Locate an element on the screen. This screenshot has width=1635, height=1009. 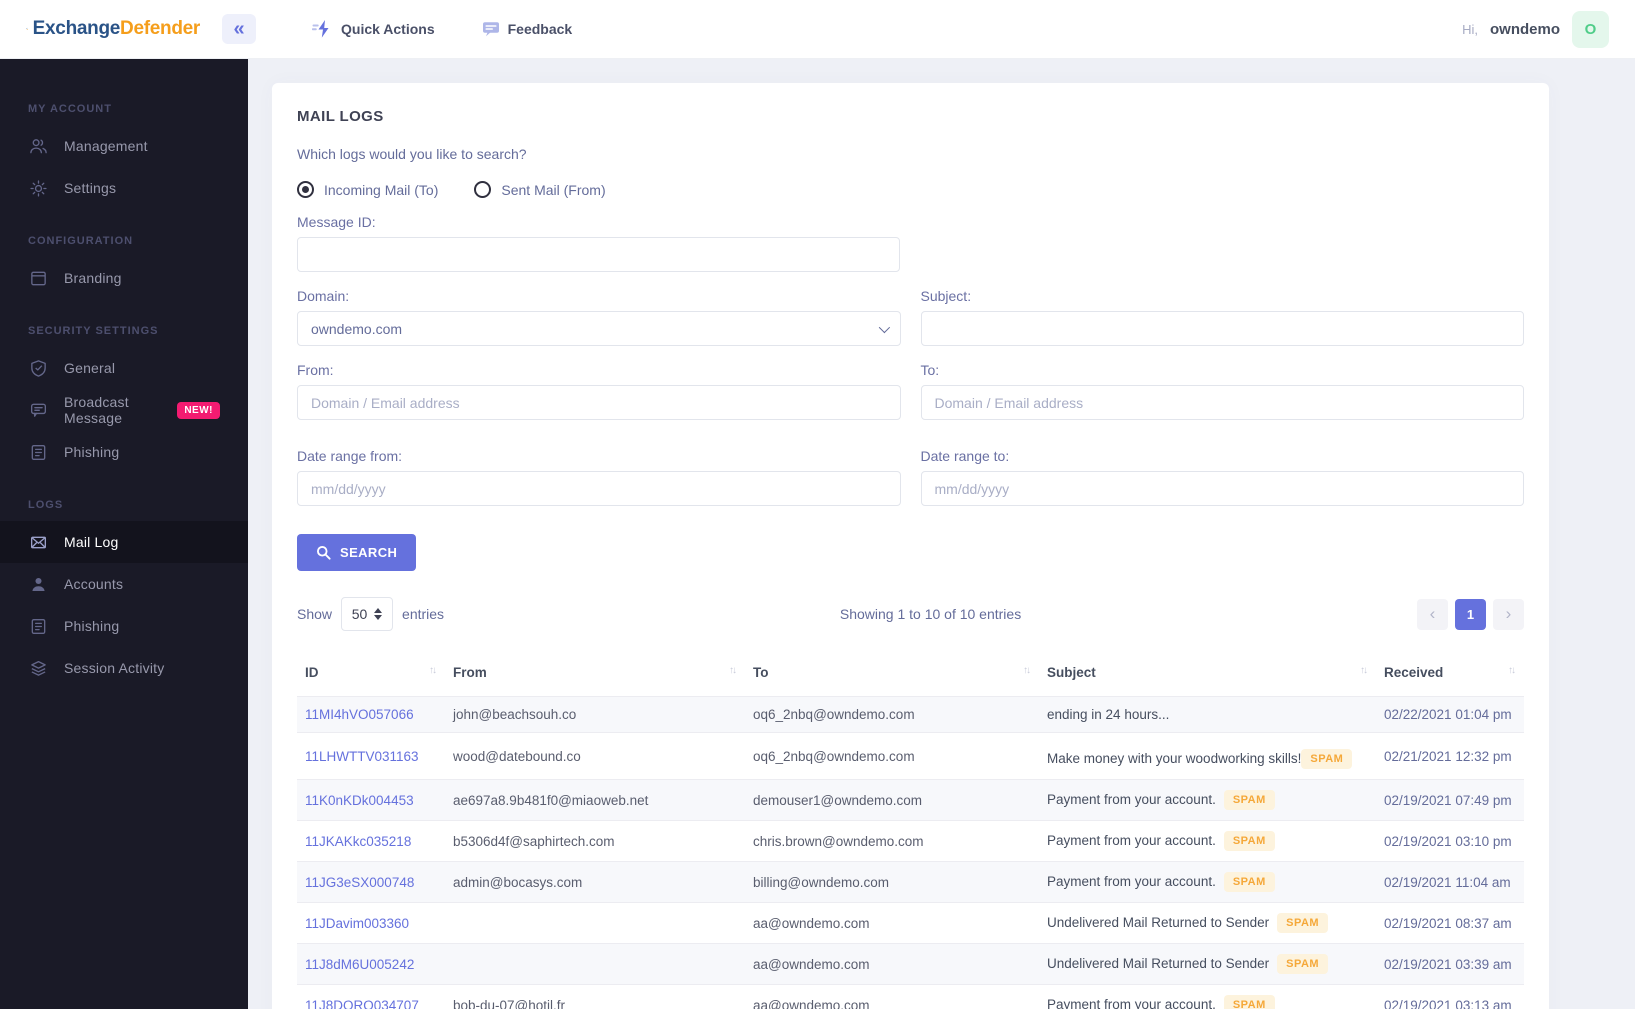
users-icon is located at coordinates (38, 146).